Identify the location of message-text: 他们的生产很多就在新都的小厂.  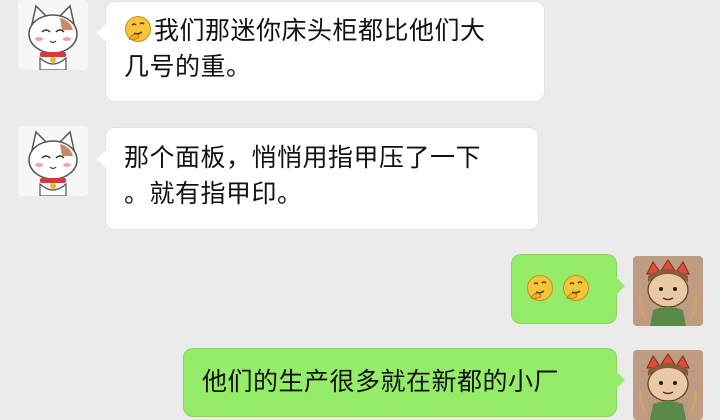
(381, 381).